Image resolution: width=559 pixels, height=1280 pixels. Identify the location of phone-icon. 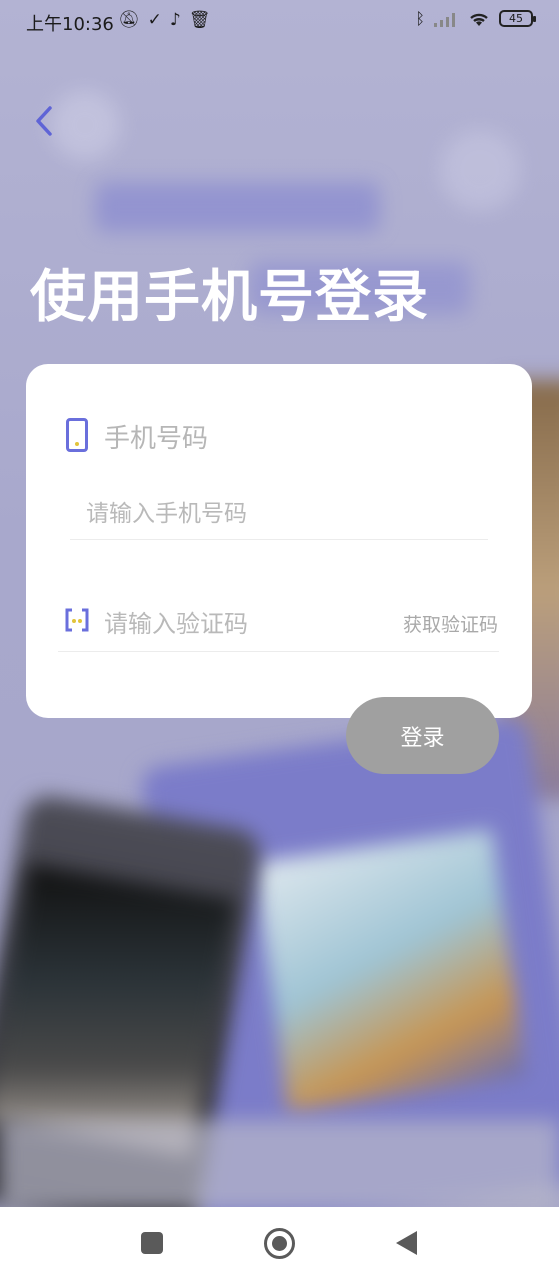
(77, 435).